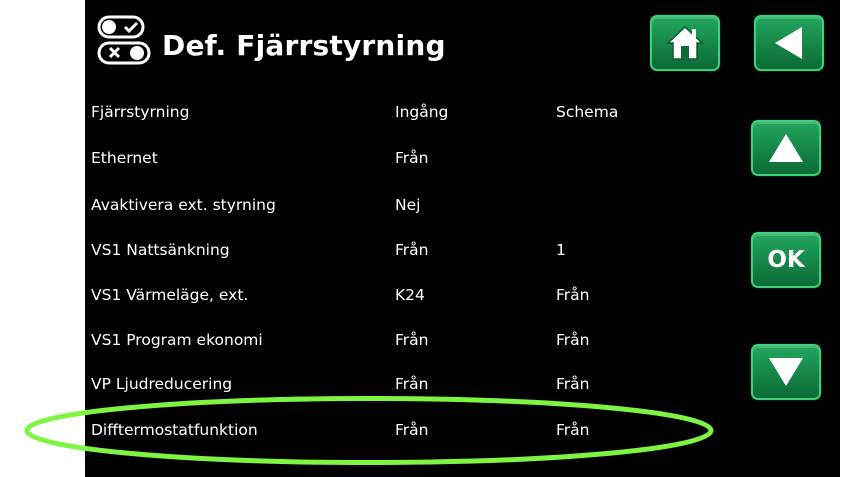 The width and height of the screenshot is (848, 477). I want to click on column-header-input: Ingång, so click(422, 112).